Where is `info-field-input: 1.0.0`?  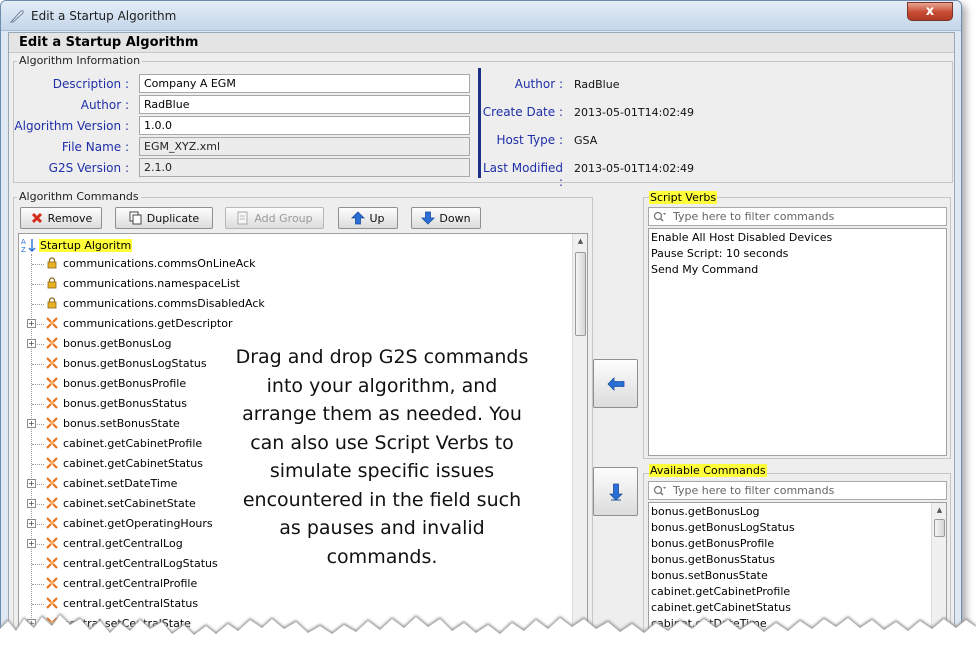
info-field-input: 1.0.0 is located at coordinates (304, 125).